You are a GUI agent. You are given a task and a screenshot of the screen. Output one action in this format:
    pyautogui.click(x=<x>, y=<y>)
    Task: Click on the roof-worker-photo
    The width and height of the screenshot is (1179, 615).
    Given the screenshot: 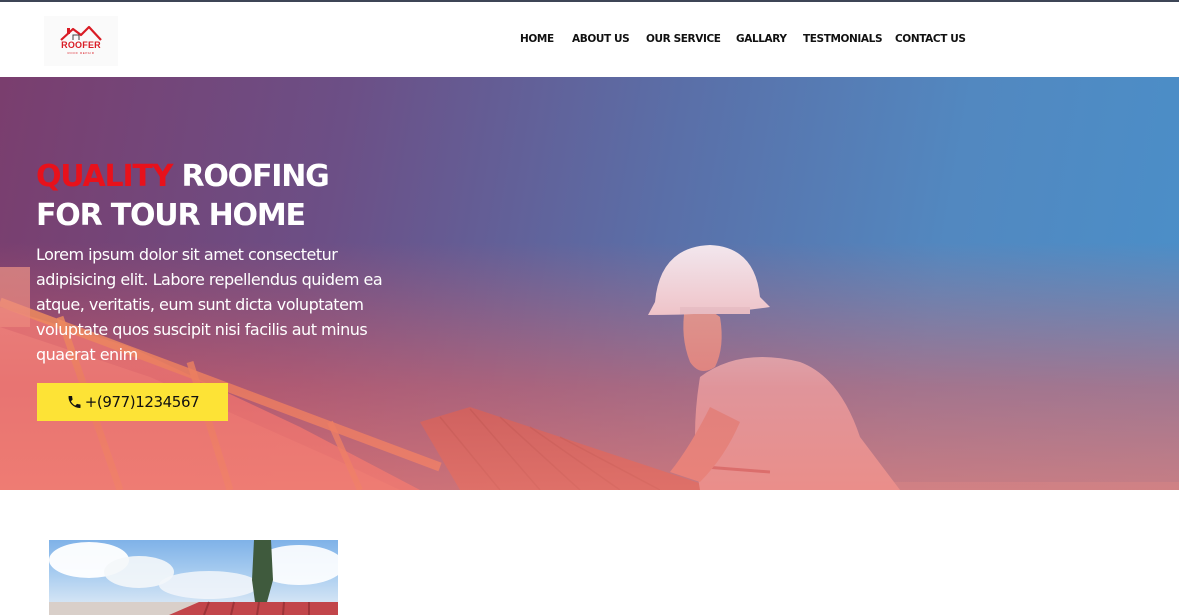 What is the action you would take?
    pyautogui.click(x=193, y=577)
    